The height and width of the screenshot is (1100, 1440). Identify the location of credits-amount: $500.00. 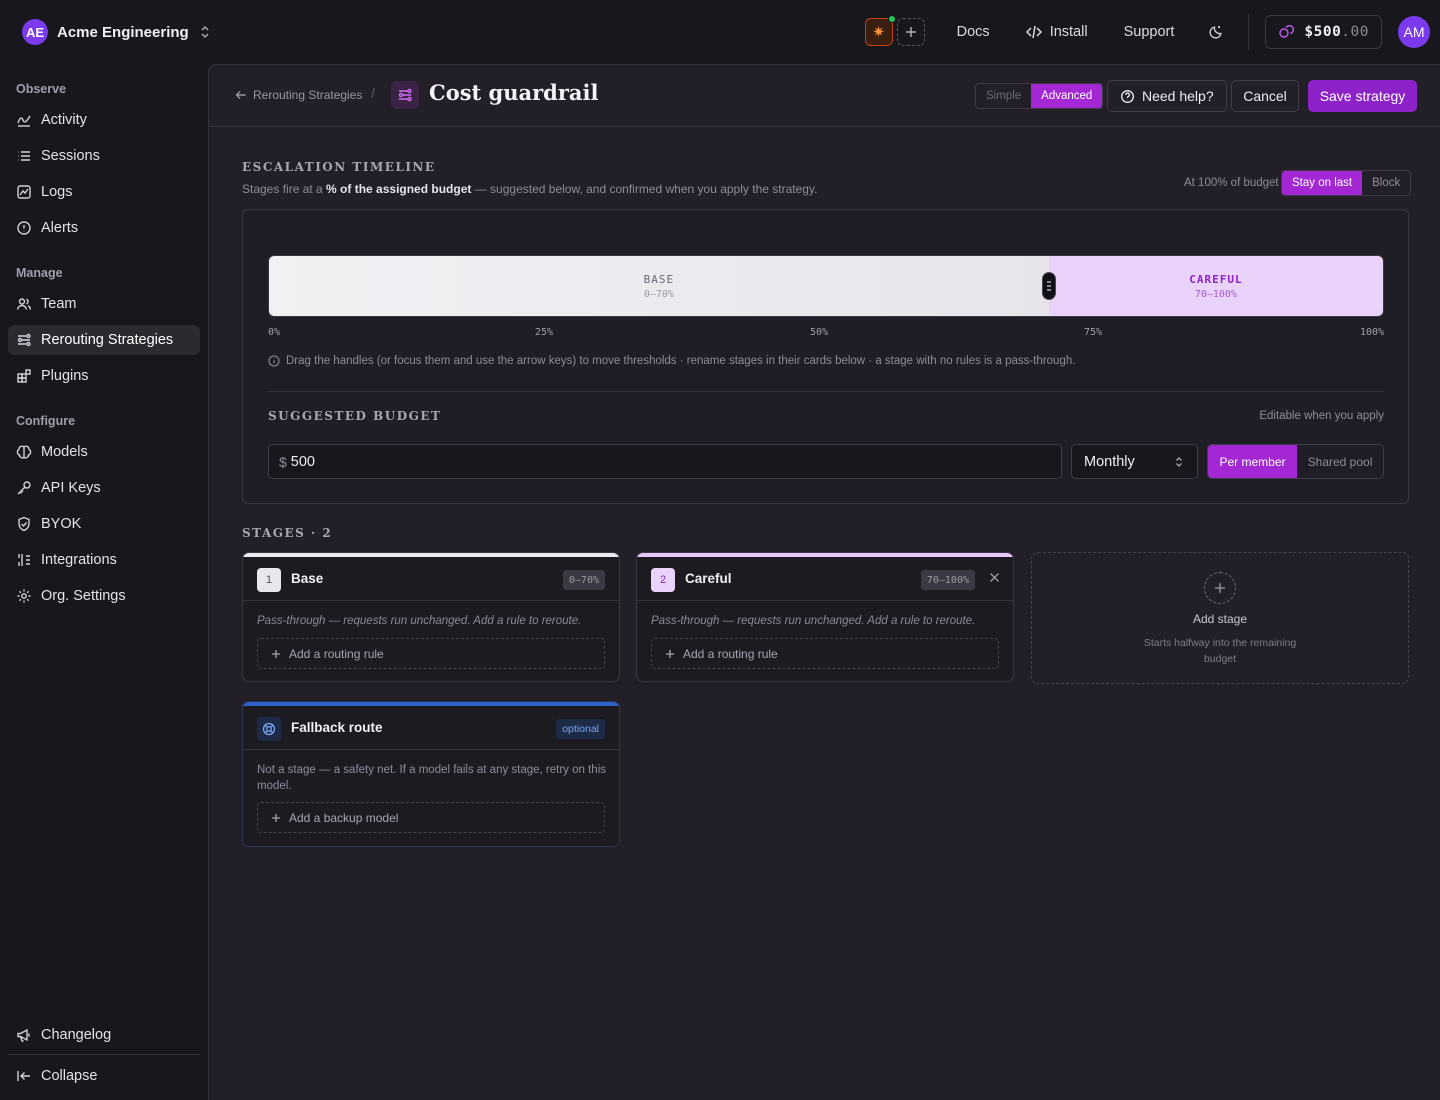
(1336, 32).